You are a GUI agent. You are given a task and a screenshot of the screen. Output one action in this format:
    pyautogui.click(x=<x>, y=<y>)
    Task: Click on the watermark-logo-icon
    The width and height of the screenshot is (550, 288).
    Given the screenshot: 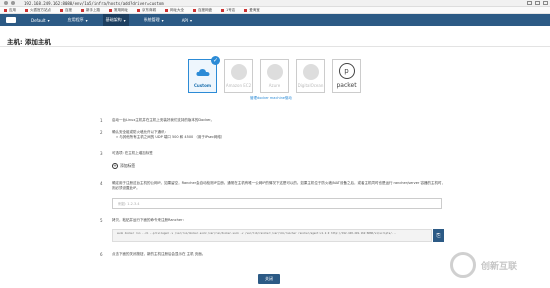 What is the action you would take?
    pyautogui.click(x=463, y=265)
    